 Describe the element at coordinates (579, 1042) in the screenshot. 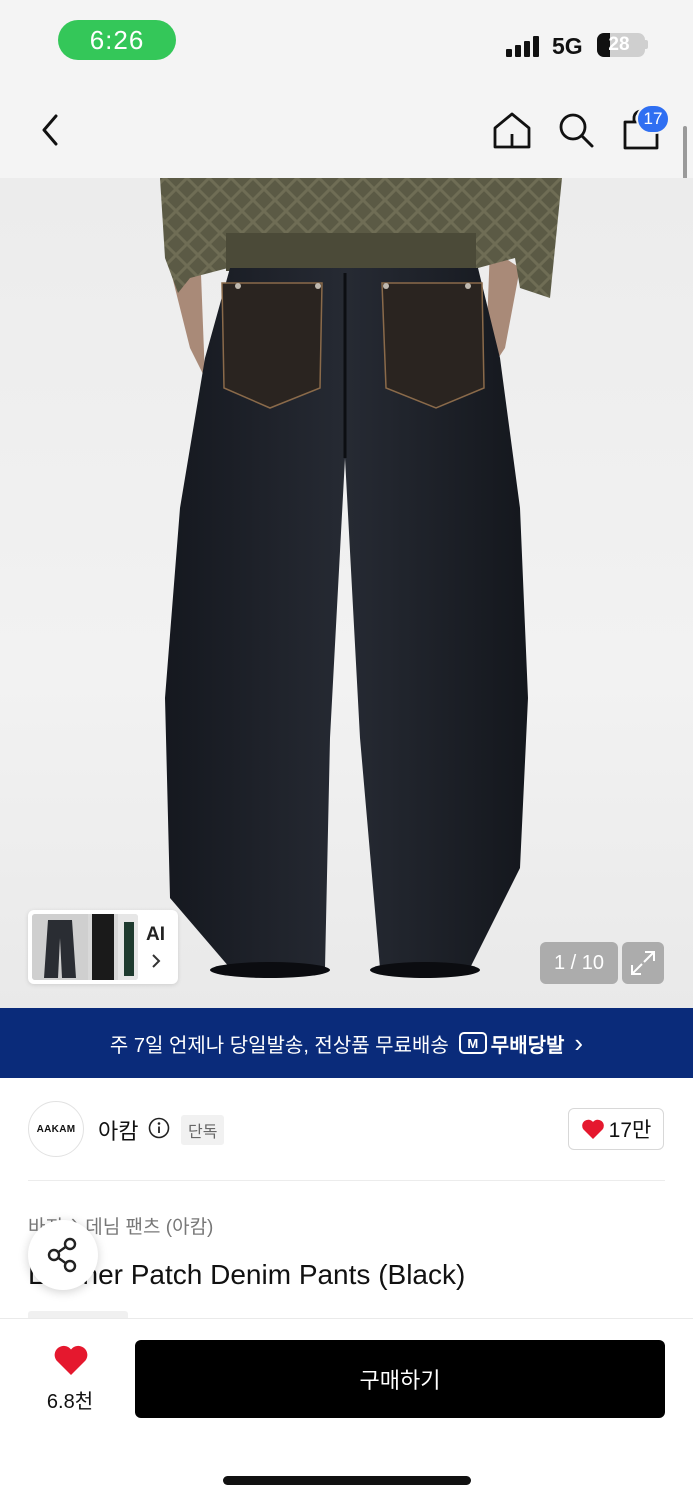

I see `banner-chevron-icon: ›` at that location.